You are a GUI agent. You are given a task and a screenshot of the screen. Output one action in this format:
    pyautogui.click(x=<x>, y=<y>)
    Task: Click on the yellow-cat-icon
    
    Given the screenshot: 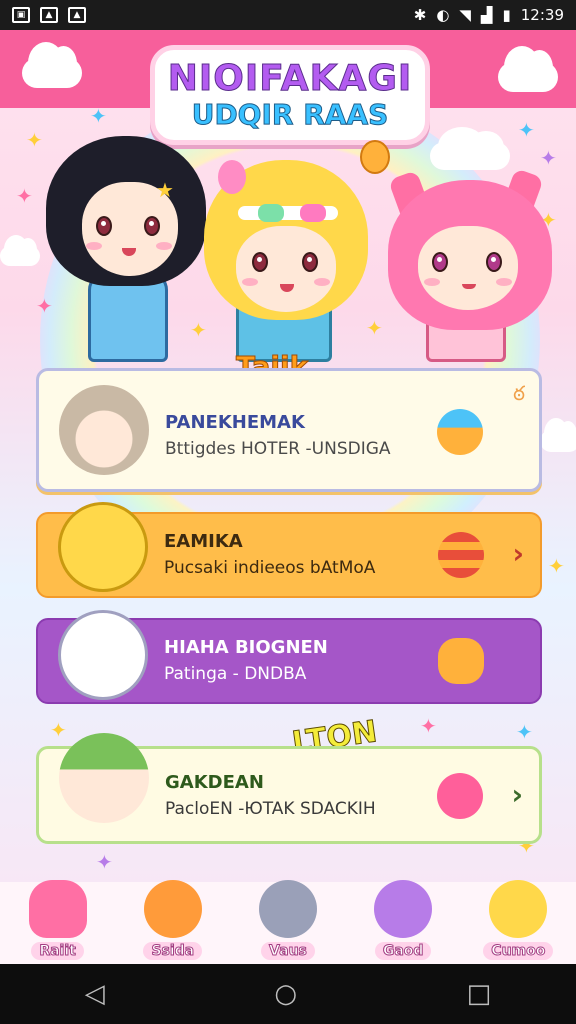 What is the action you would take?
    pyautogui.click(x=518, y=909)
    